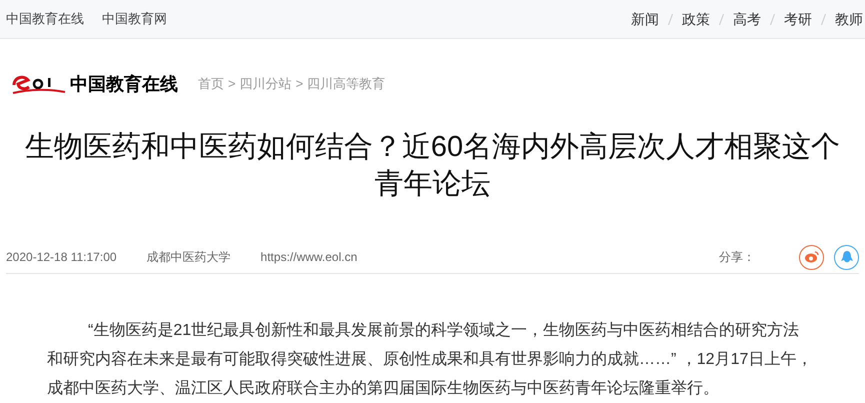 This screenshot has height=403, width=865. I want to click on source-name: 成都中医药大学, so click(188, 257).